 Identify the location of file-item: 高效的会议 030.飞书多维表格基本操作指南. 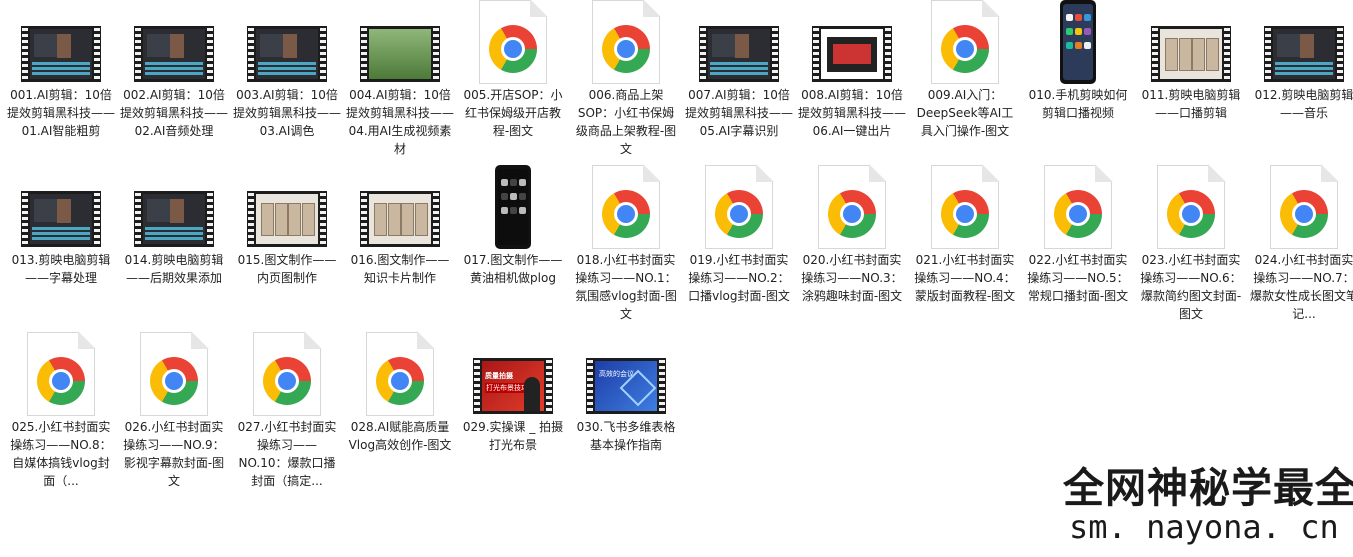
(626, 414).